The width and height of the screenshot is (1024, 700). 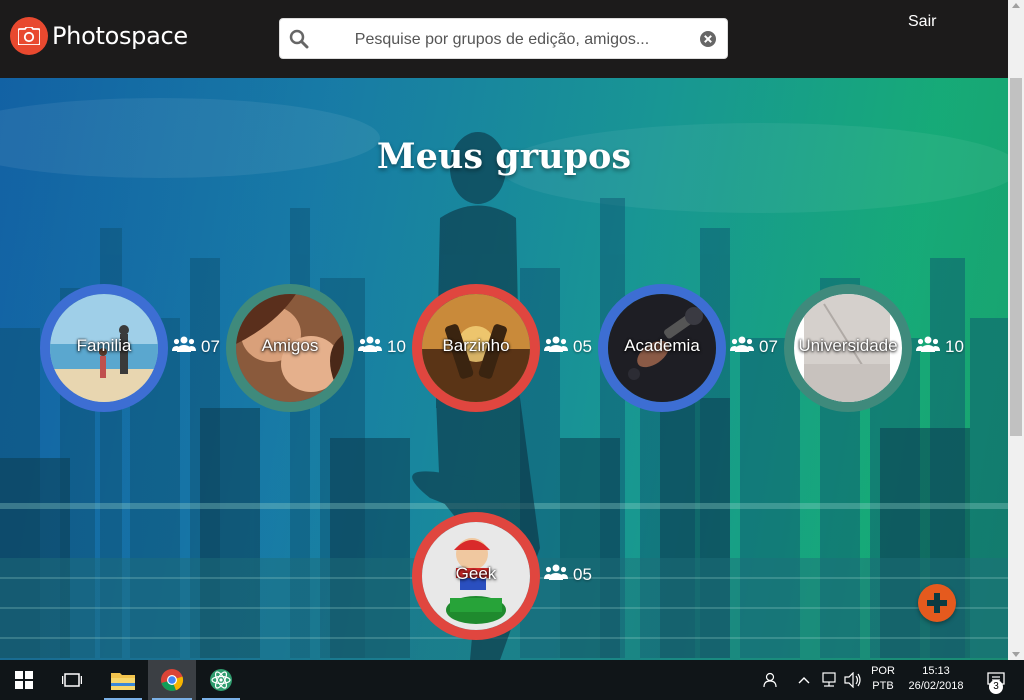 I want to click on taskbar-atom, so click(x=221, y=680).